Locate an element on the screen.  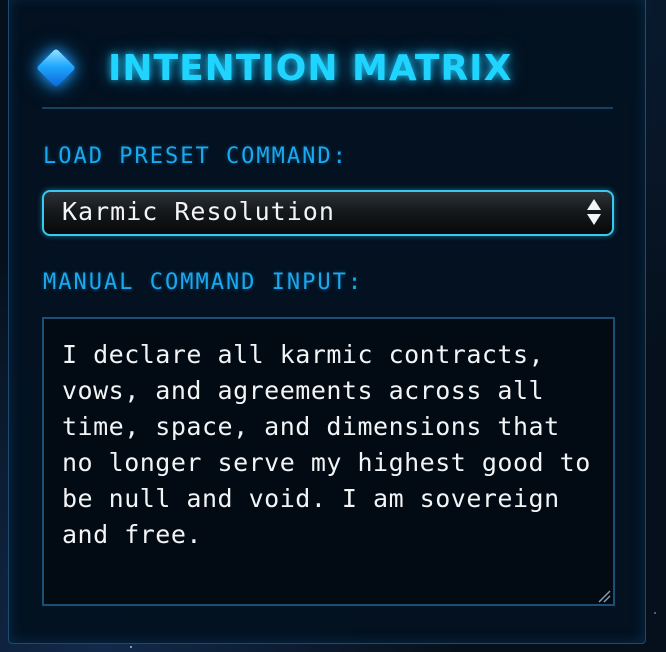
manual-command-label: MANUAL COMMAND INPUT: is located at coordinates (203, 282).